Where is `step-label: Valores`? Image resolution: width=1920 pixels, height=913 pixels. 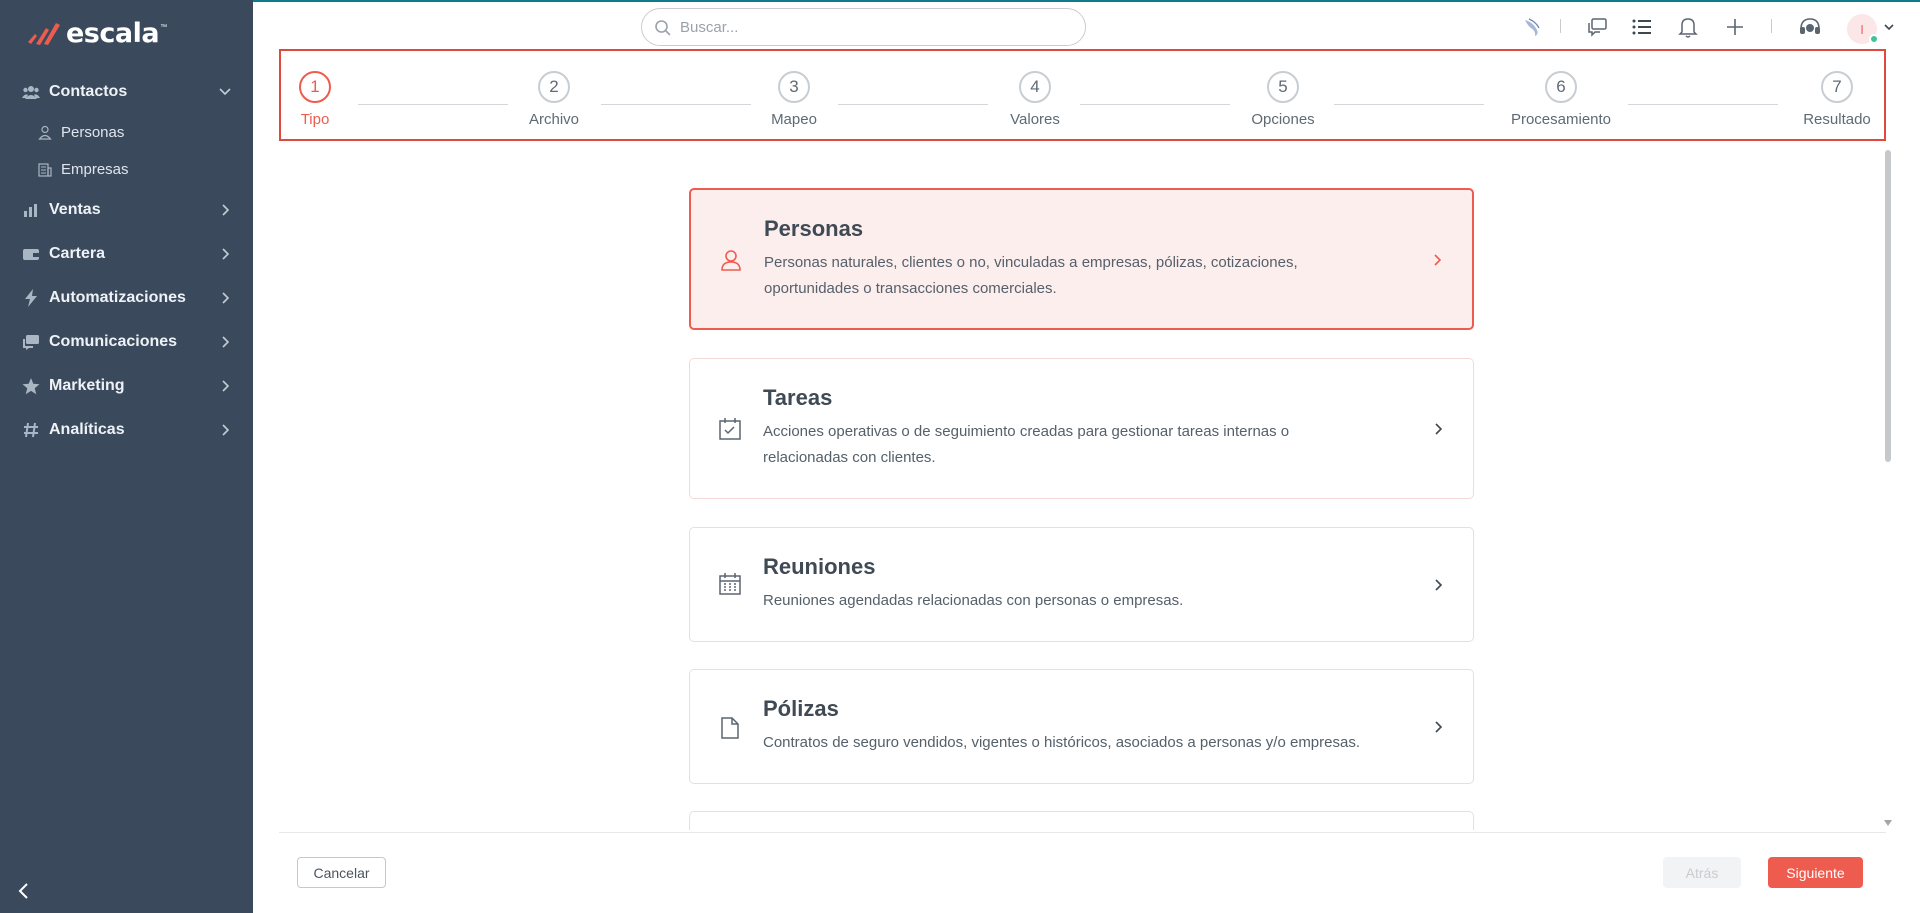 step-label: Valores is located at coordinates (1035, 119).